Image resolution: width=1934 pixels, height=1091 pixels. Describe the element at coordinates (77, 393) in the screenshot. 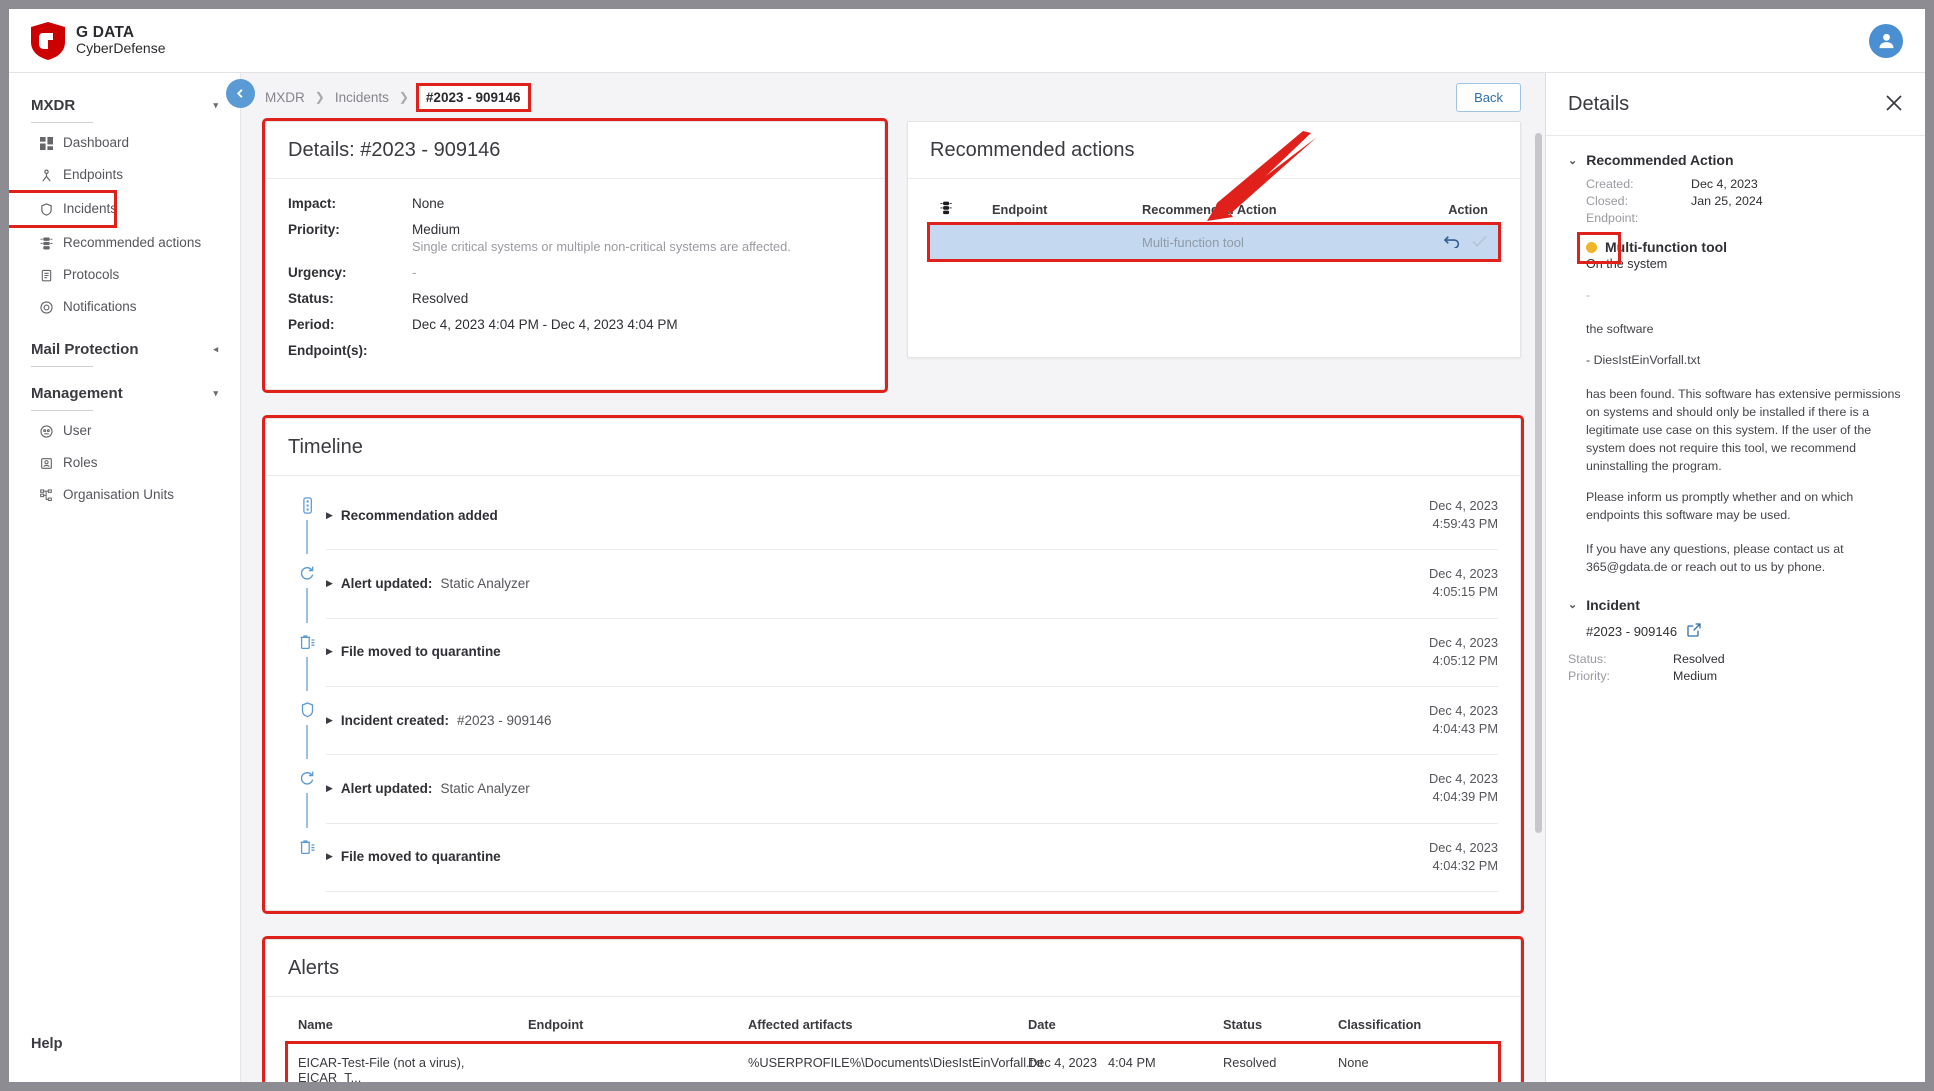

I see `nav-group-label: Management` at that location.